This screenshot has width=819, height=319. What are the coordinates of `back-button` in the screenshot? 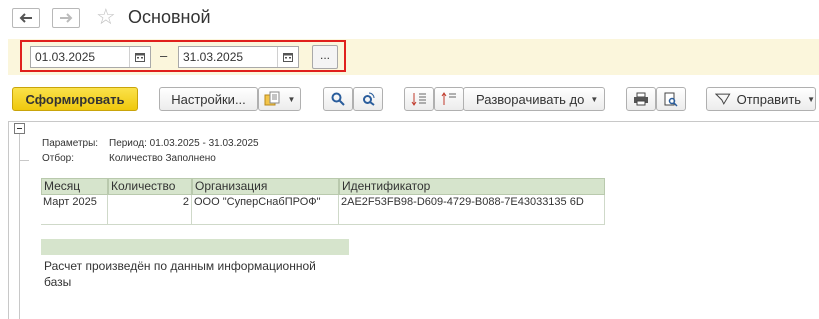 It's located at (26, 18).